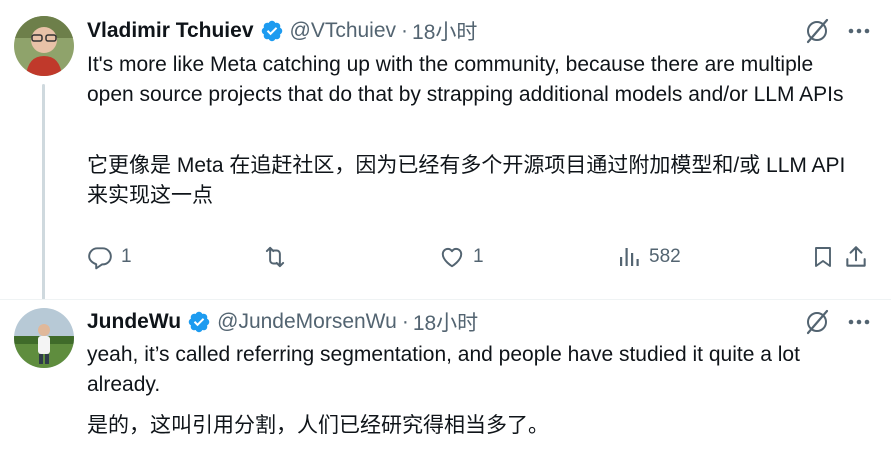 This screenshot has width=891, height=465. I want to click on share-icon, so click(856, 256).